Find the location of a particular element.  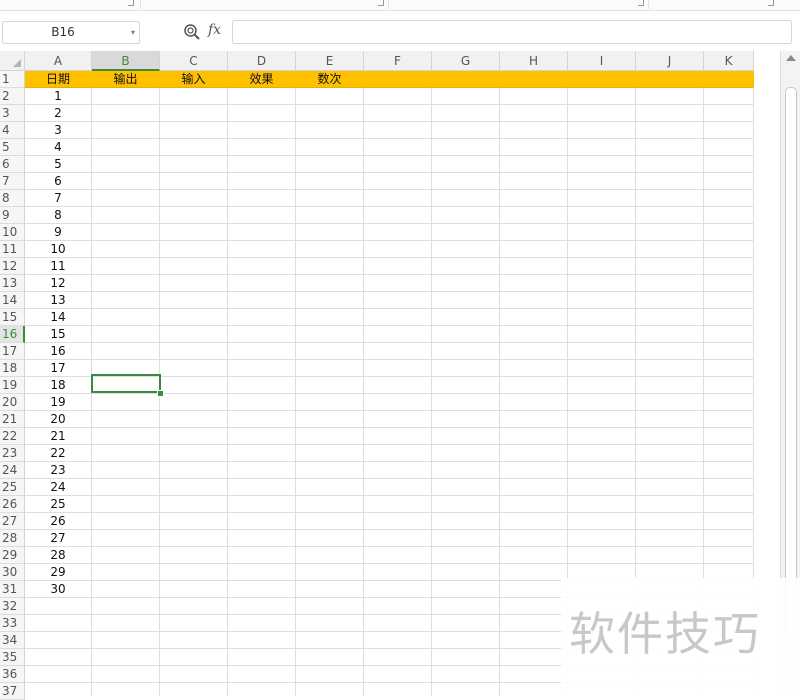

cell-a21: 20 is located at coordinates (58, 419).